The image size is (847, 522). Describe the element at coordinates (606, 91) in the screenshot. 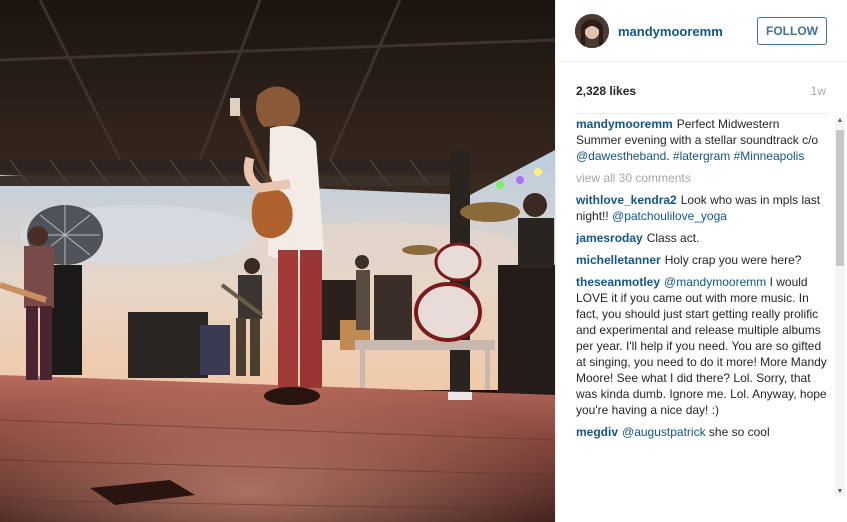

I see `likes-count: 2,328 likes` at that location.